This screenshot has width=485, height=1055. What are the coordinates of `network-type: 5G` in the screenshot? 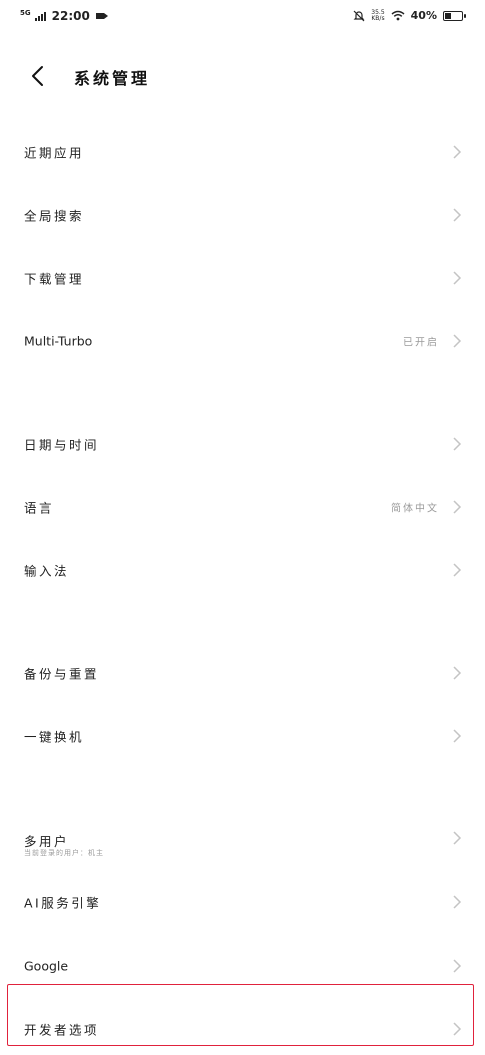 It's located at (25, 12).